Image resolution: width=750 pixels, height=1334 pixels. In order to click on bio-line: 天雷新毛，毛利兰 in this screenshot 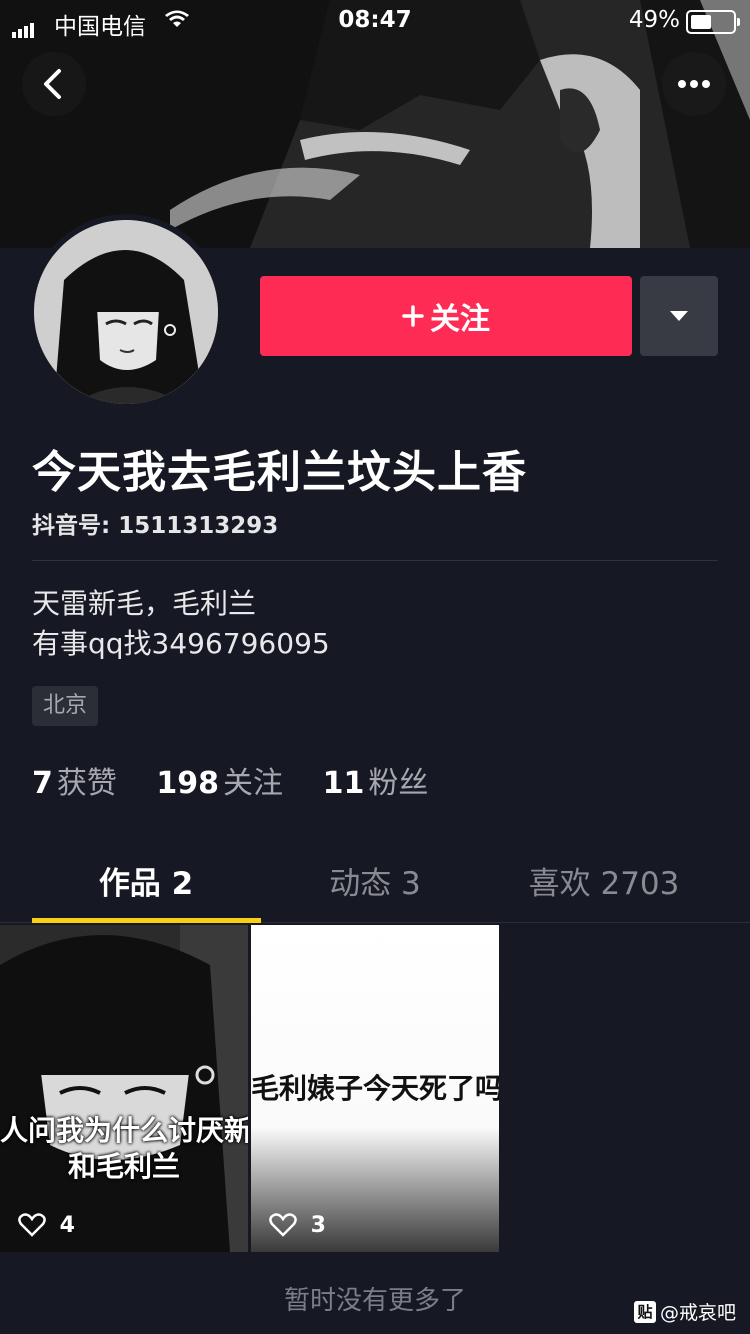, I will do `click(144, 603)`.